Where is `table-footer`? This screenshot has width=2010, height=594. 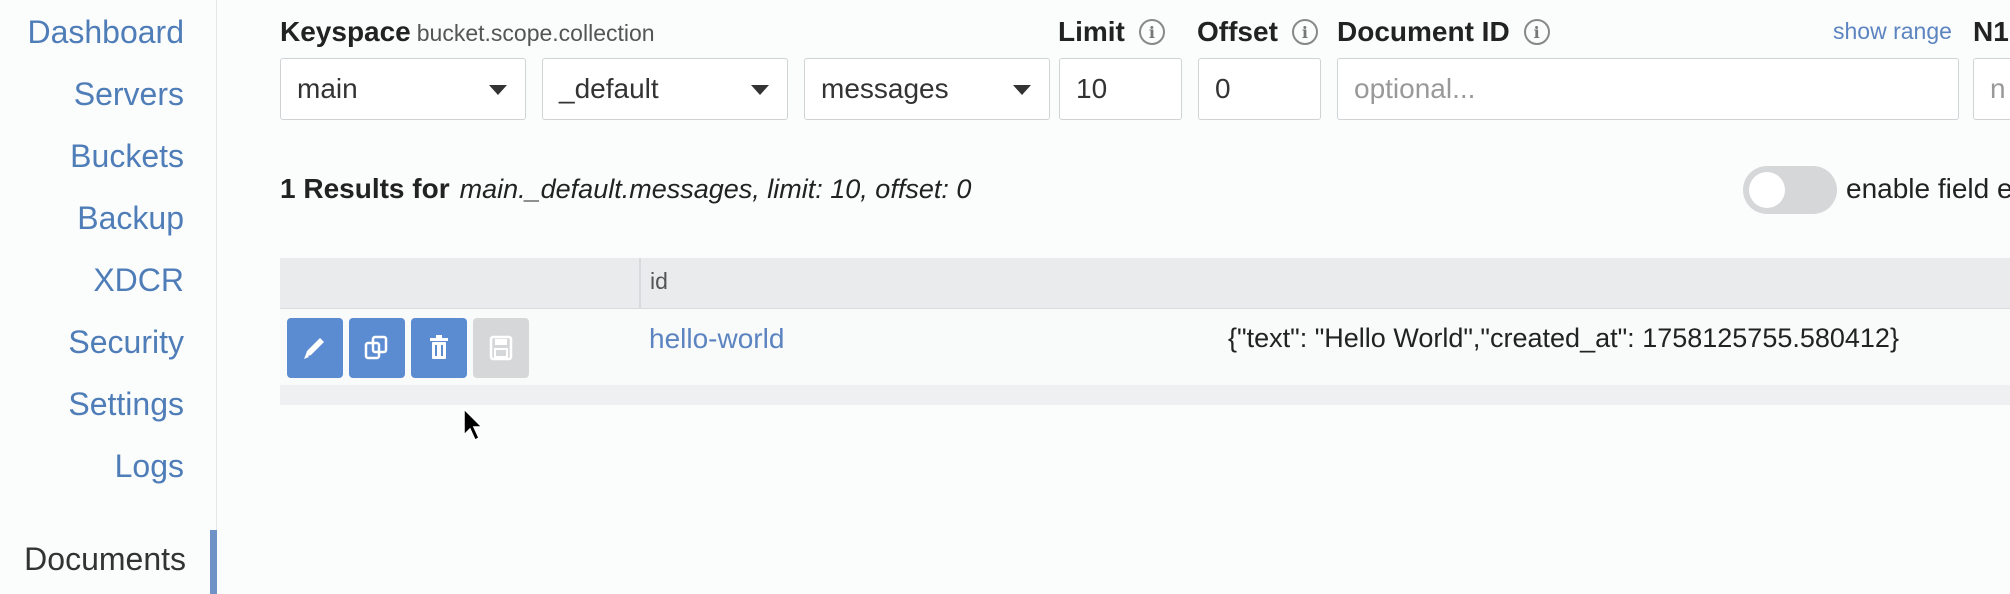
table-footer is located at coordinates (1145, 395).